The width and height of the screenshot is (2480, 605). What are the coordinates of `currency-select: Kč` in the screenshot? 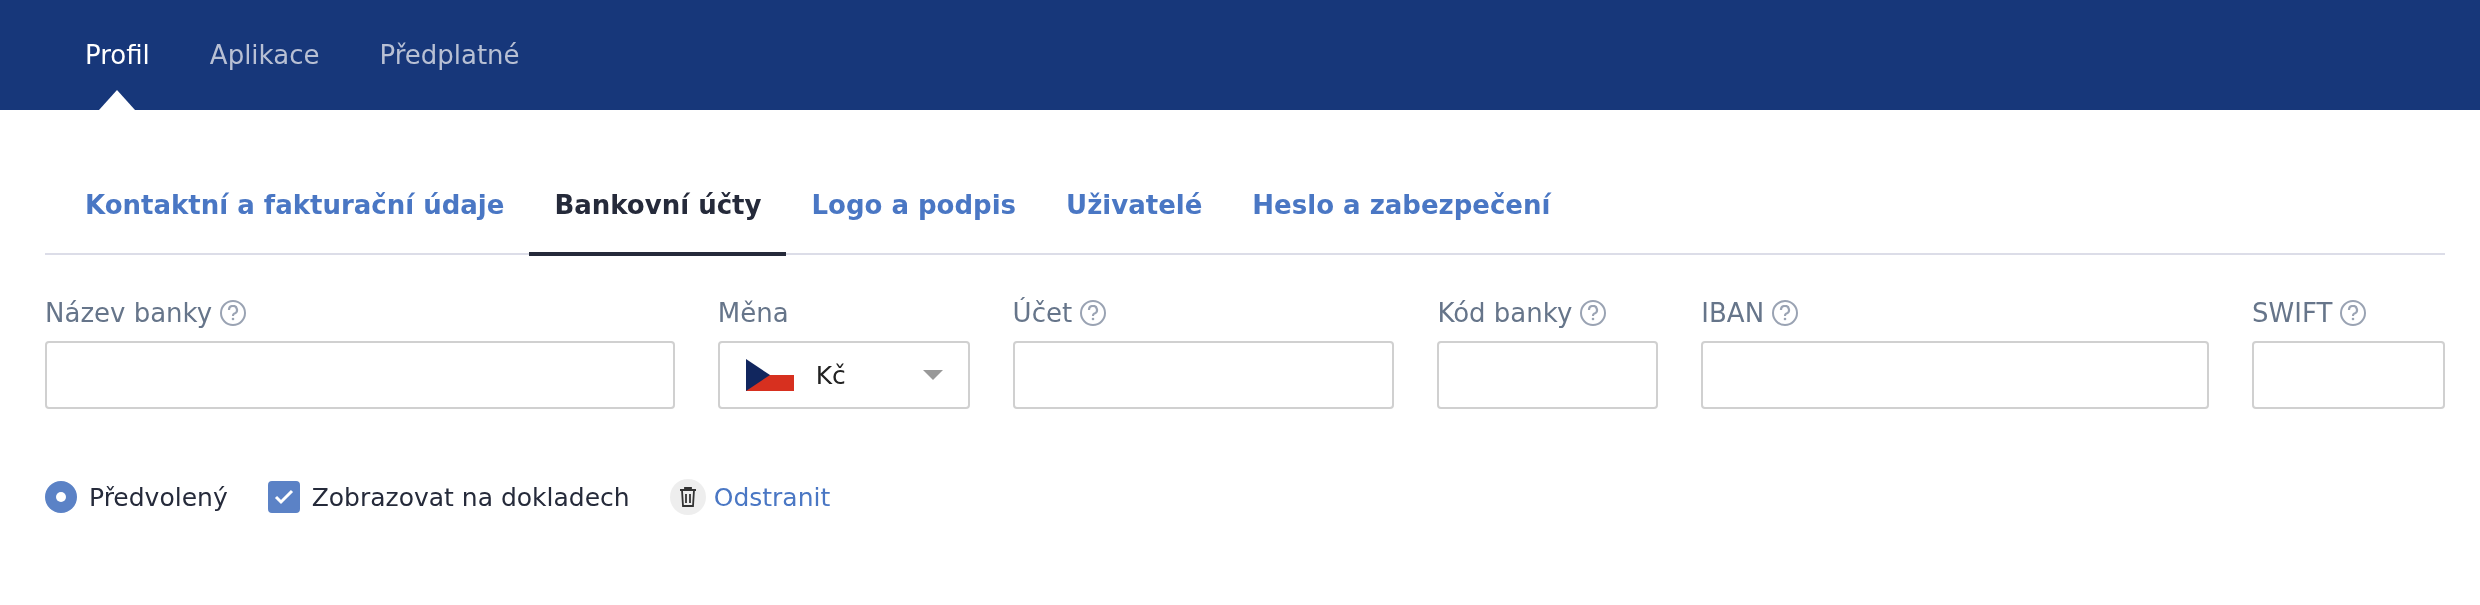 It's located at (843, 375).